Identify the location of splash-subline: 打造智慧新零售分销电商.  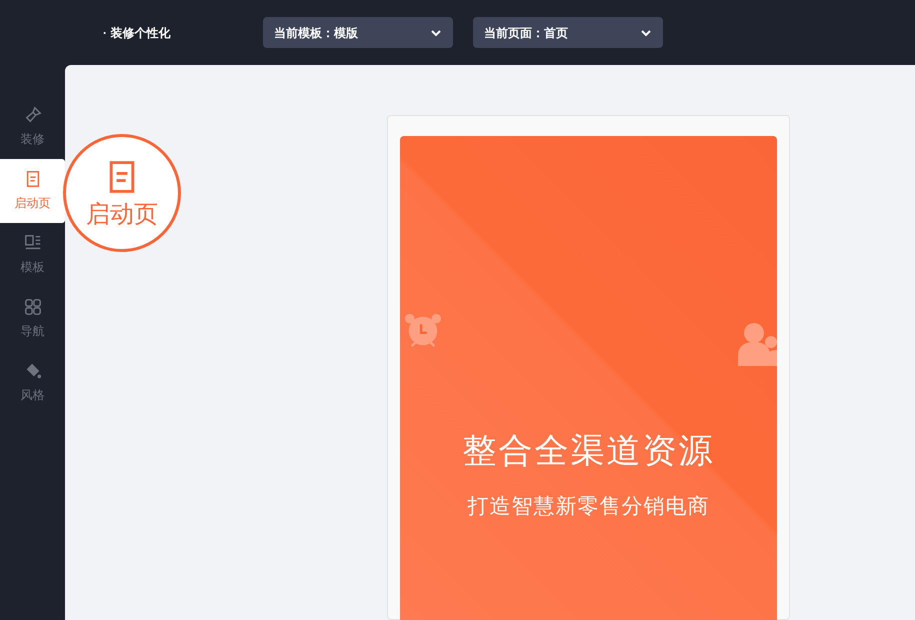
(589, 507).